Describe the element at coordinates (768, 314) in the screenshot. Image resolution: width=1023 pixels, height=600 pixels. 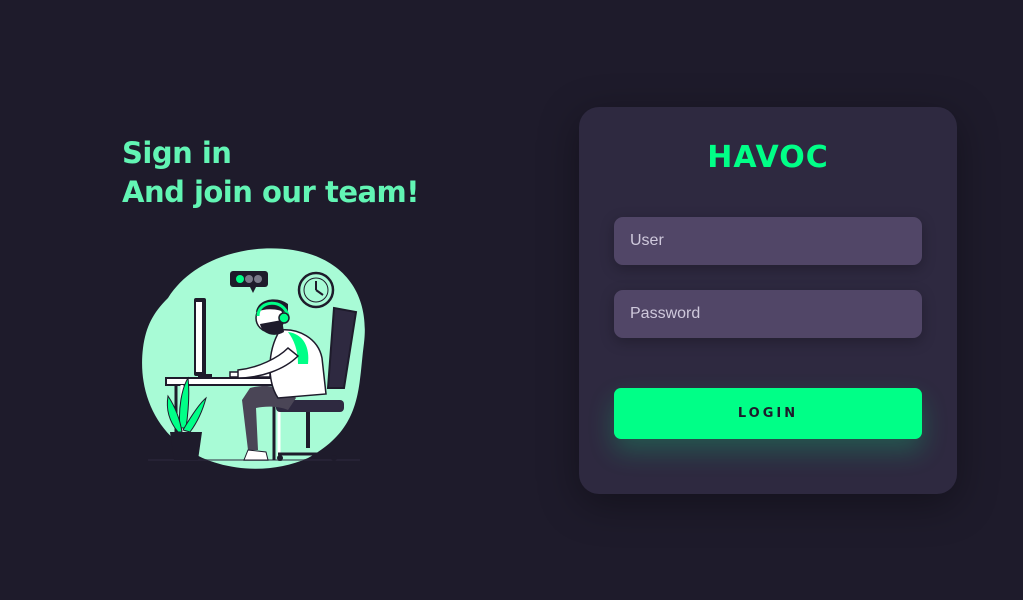
I see `password-input` at that location.